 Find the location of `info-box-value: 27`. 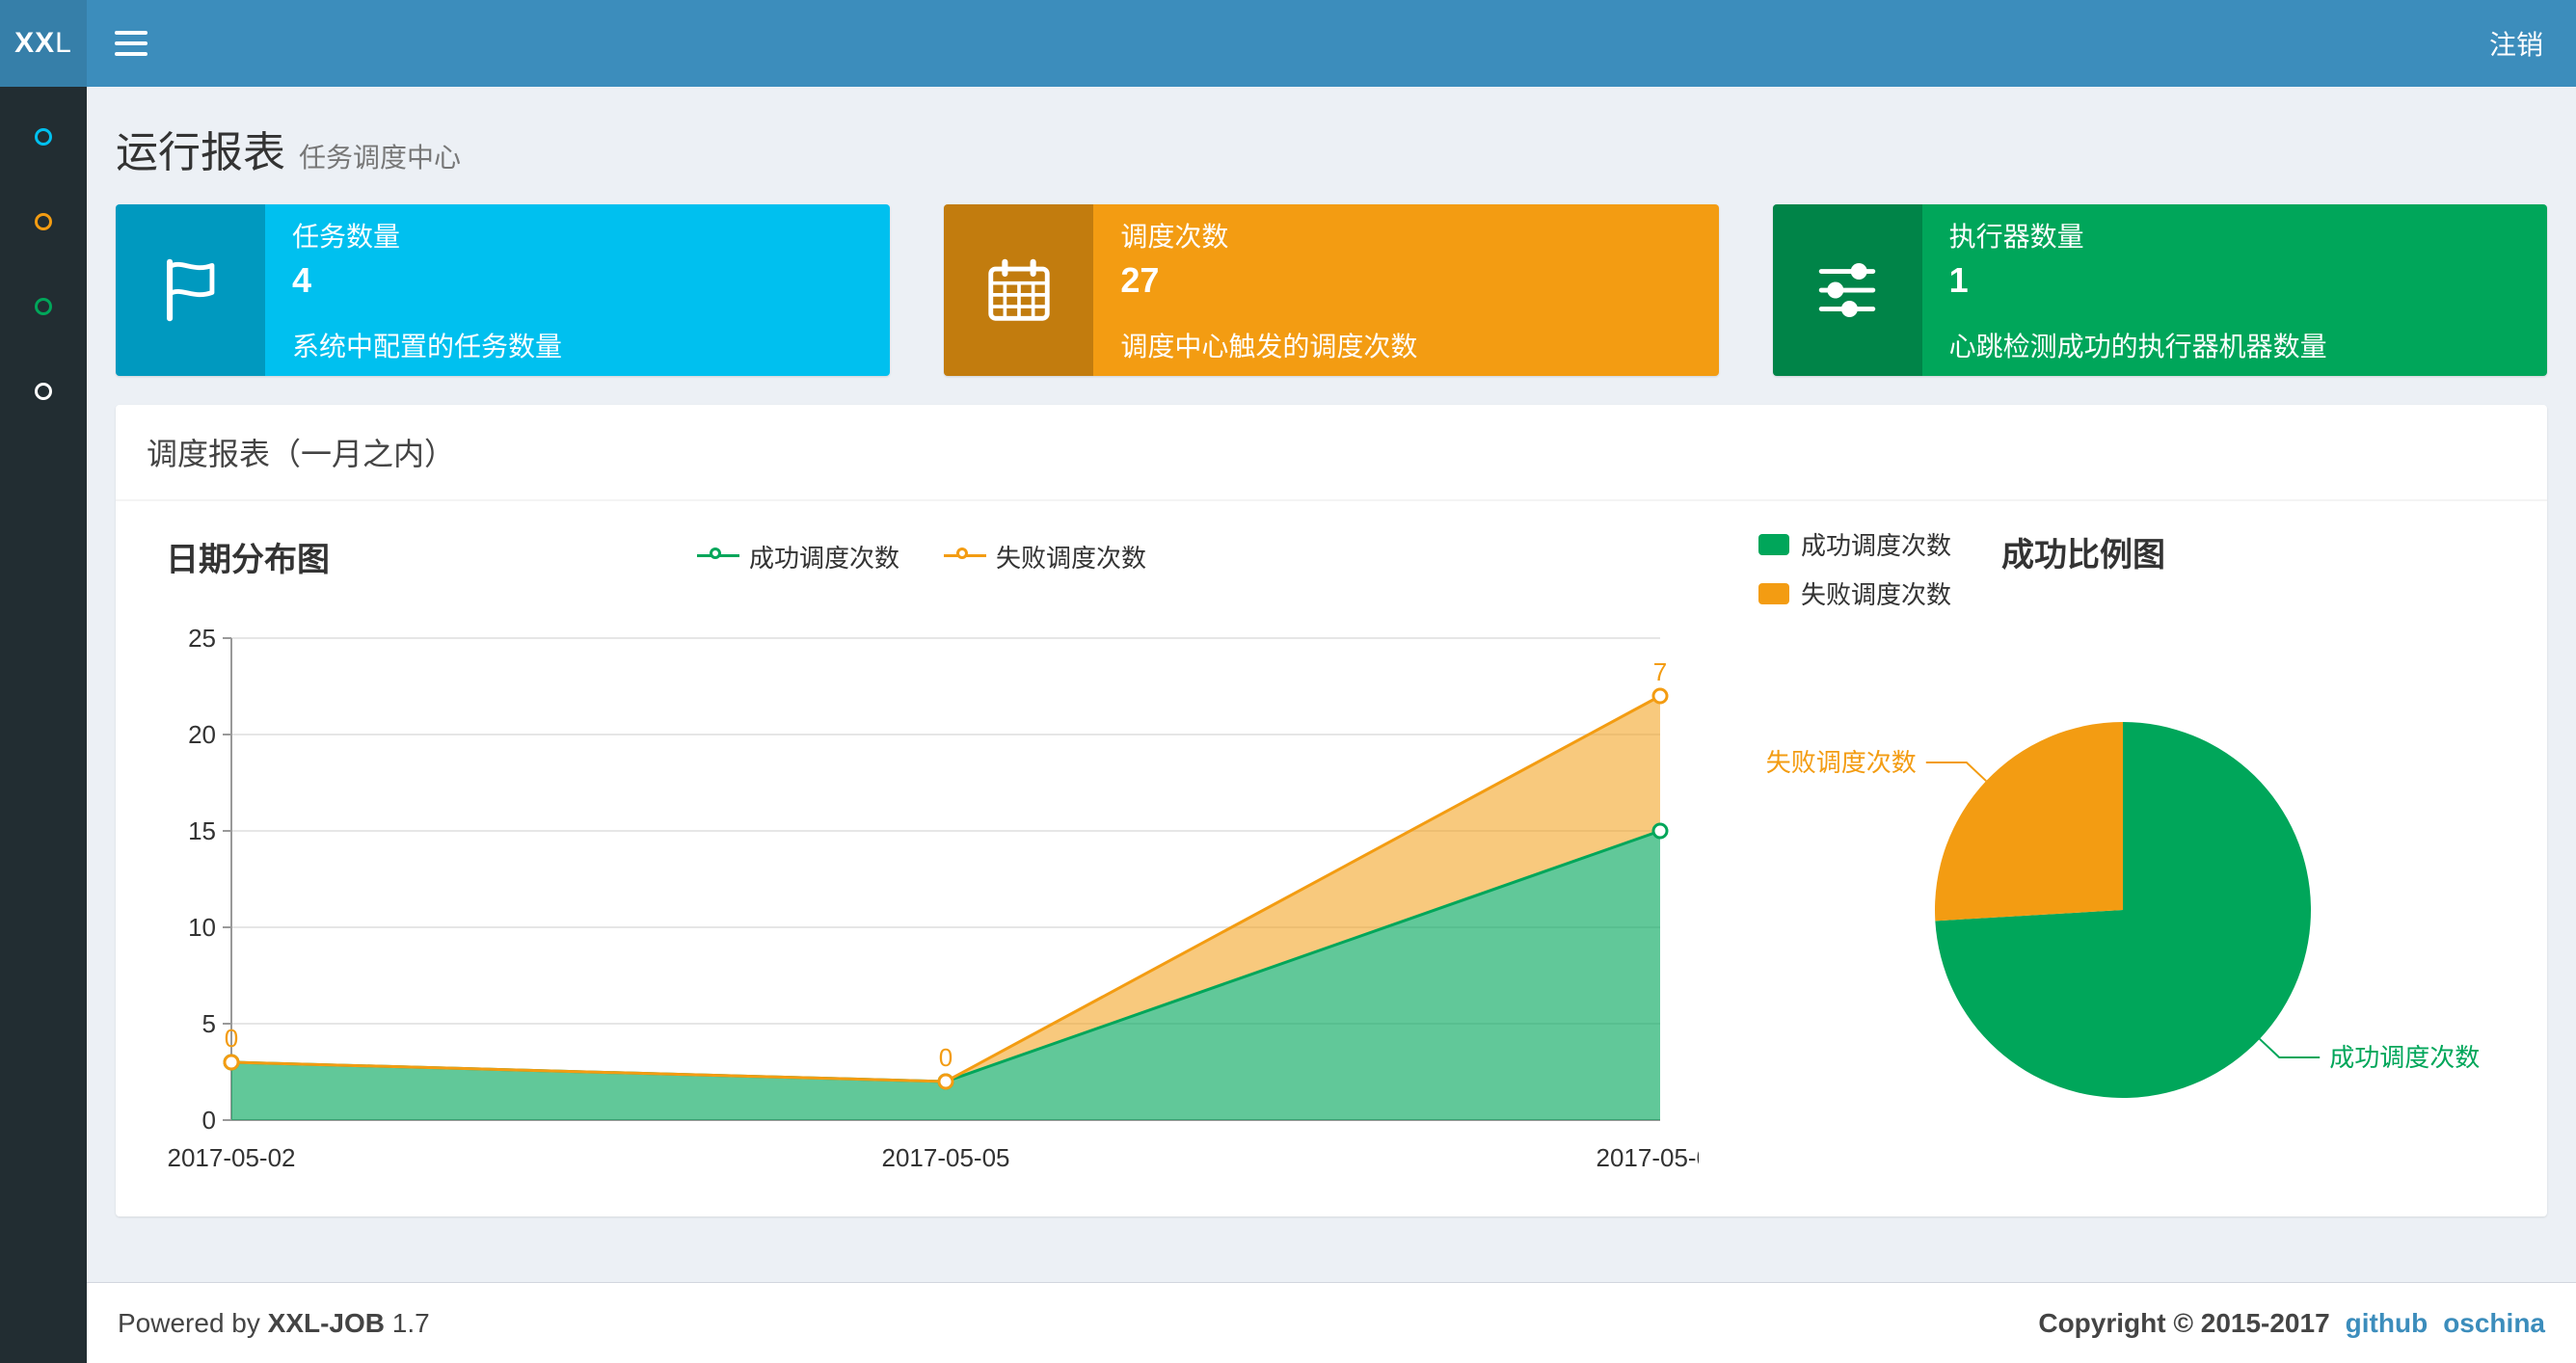

info-box-value: 27 is located at coordinates (1140, 280).